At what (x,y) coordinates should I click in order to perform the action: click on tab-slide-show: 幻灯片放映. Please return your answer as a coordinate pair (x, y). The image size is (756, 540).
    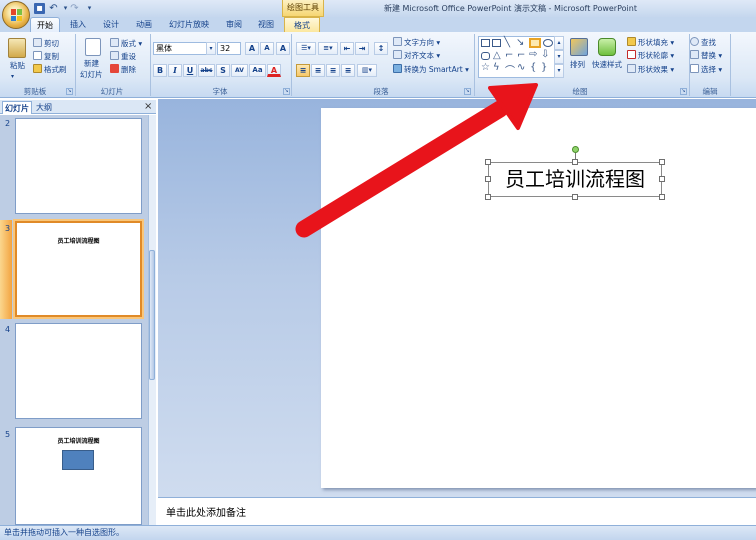
    Looking at the image, I should click on (189, 24).